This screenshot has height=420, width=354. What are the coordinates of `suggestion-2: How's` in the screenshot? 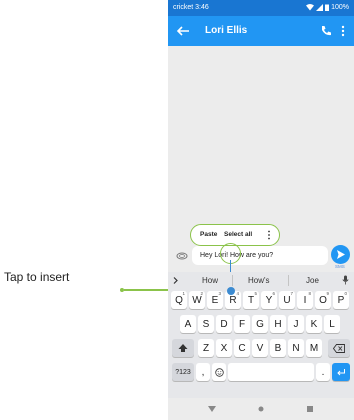 It's located at (259, 280).